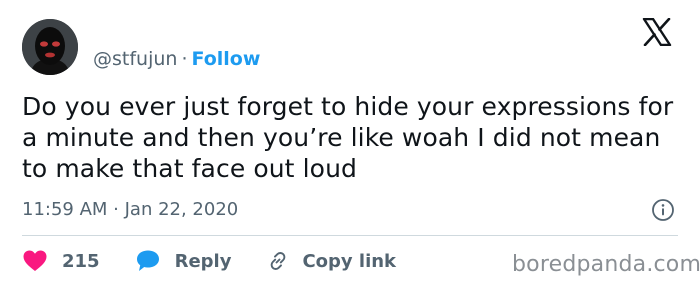  Describe the element at coordinates (226, 59) in the screenshot. I see `follow-button: Follow` at that location.